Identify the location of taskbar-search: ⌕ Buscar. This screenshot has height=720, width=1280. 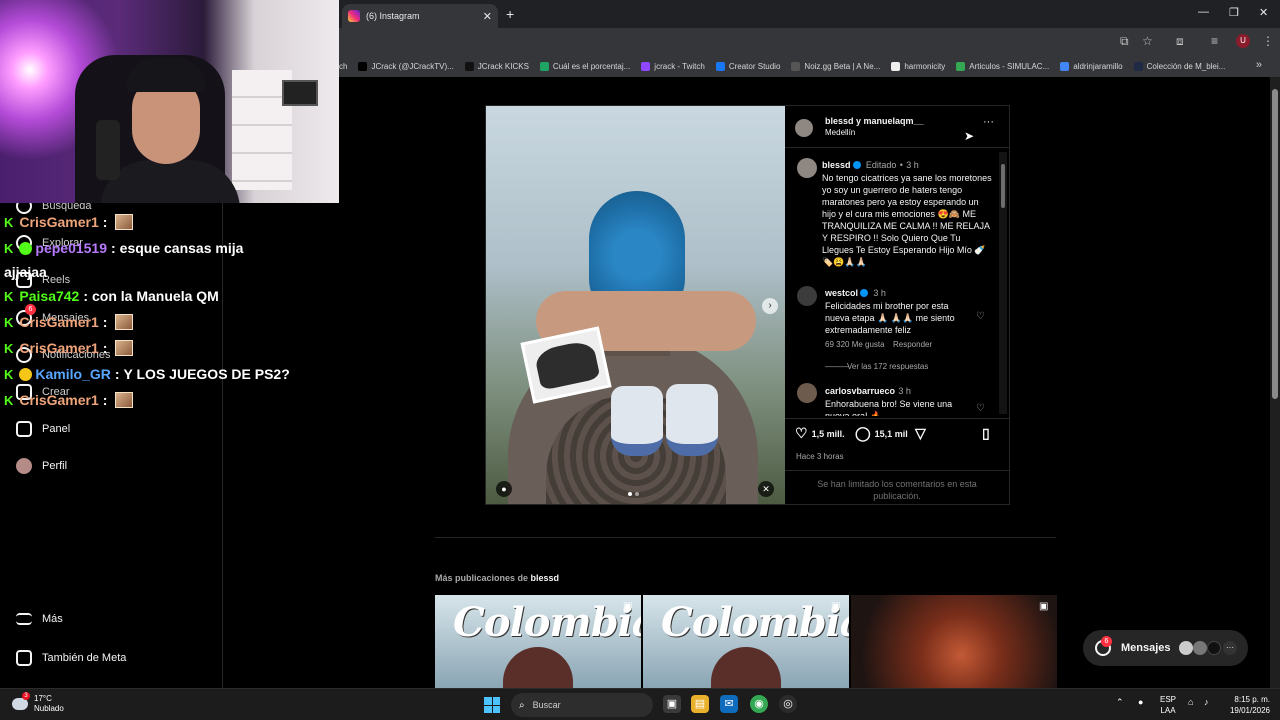
(582, 705).